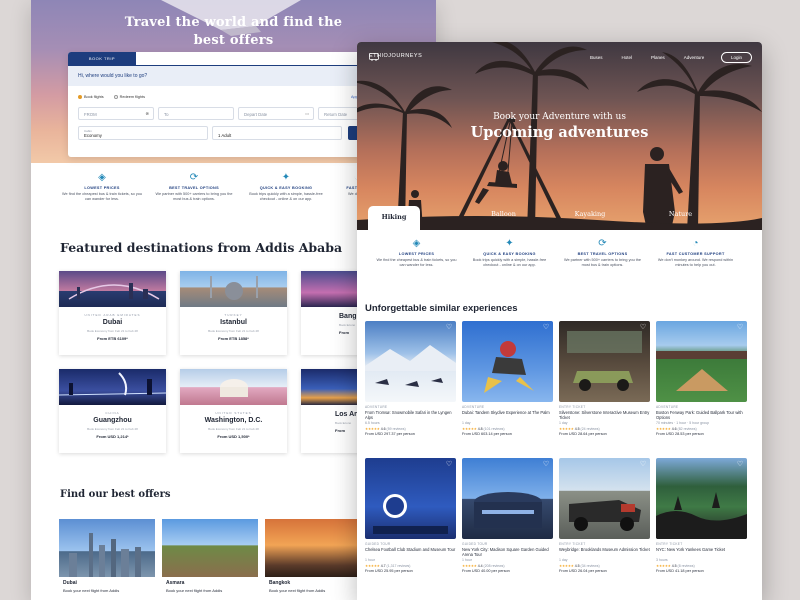 This screenshot has height=600, width=800. What do you see at coordinates (102, 58) in the screenshot?
I see `book-trip-tab: BOOK TRIP` at bounding box center [102, 58].